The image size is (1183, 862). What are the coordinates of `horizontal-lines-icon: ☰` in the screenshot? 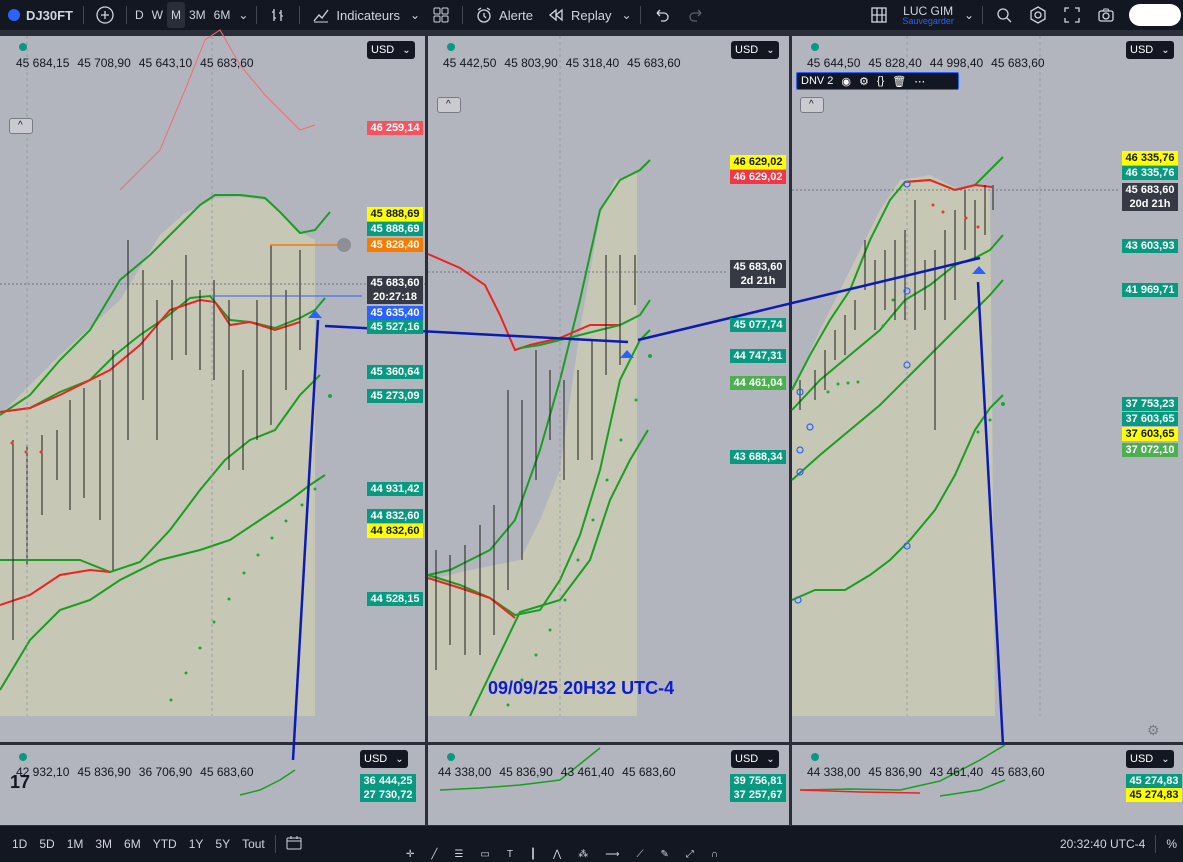 It's located at (458, 854).